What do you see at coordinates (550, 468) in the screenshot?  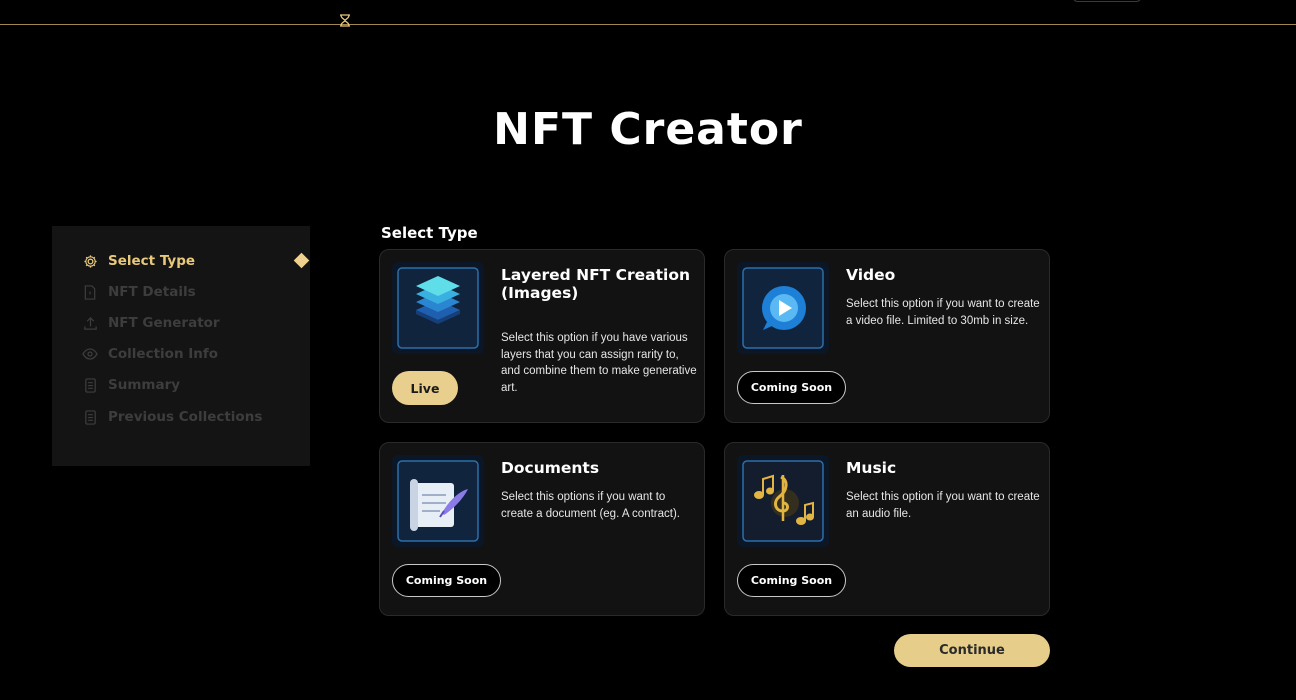 I see `card-title: Documents` at bounding box center [550, 468].